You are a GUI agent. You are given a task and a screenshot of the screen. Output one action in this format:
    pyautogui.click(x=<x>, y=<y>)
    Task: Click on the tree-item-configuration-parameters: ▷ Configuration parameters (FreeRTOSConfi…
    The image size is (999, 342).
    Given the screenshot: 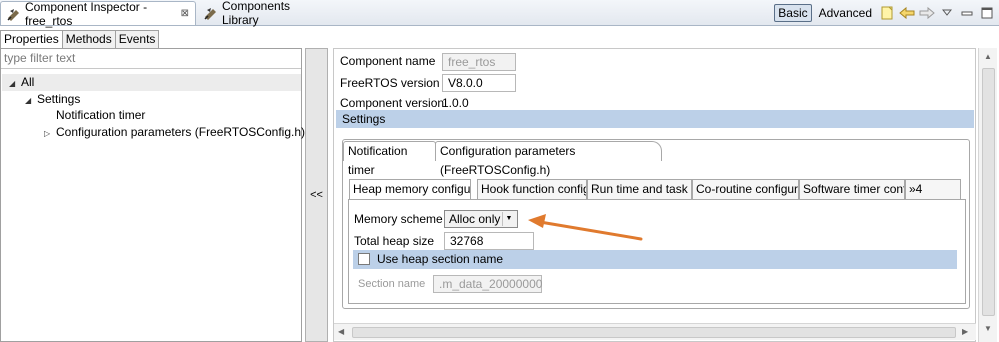 What is the action you would take?
    pyautogui.click(x=174, y=132)
    